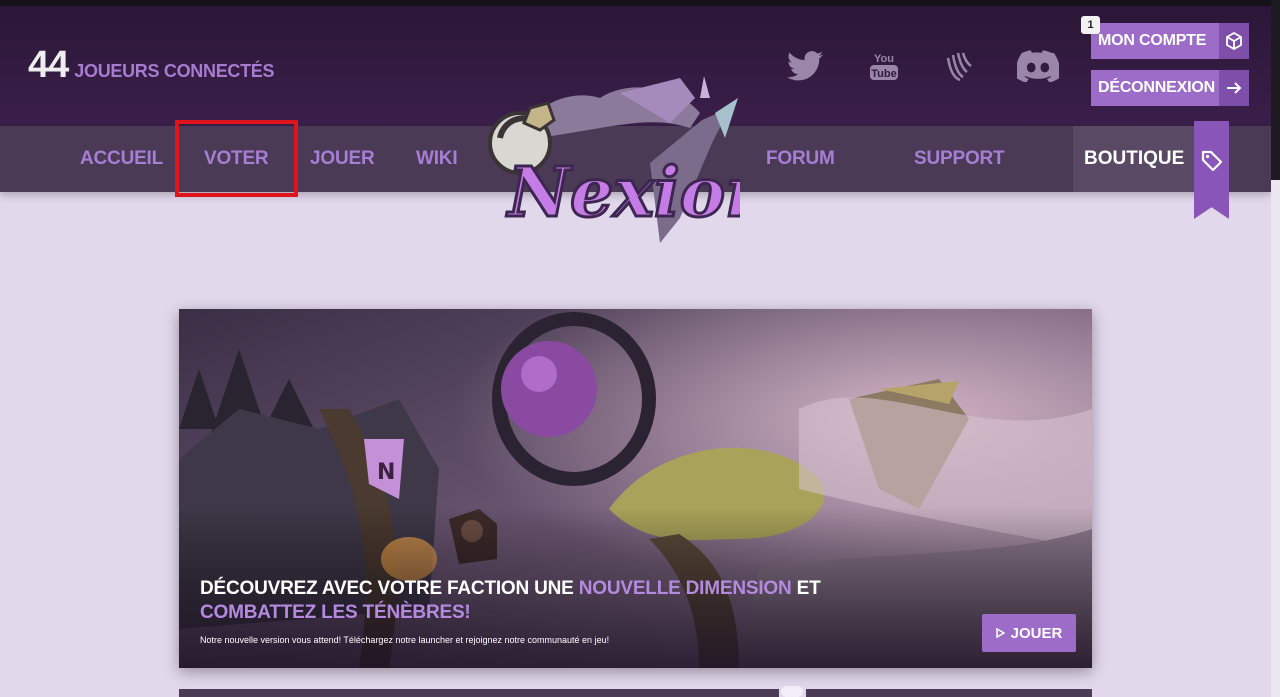 This screenshot has height=697, width=1280. Describe the element at coordinates (342, 159) in the screenshot. I see `nav-jouer: JOUER` at that location.